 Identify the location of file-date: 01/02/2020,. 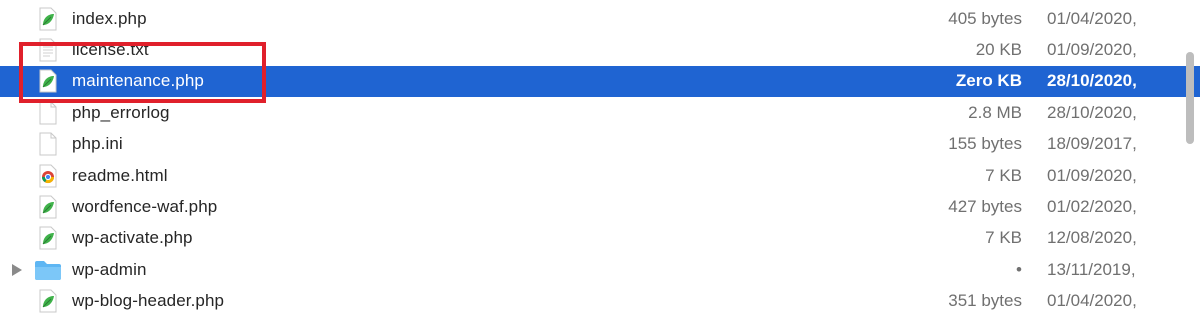
(1092, 207).